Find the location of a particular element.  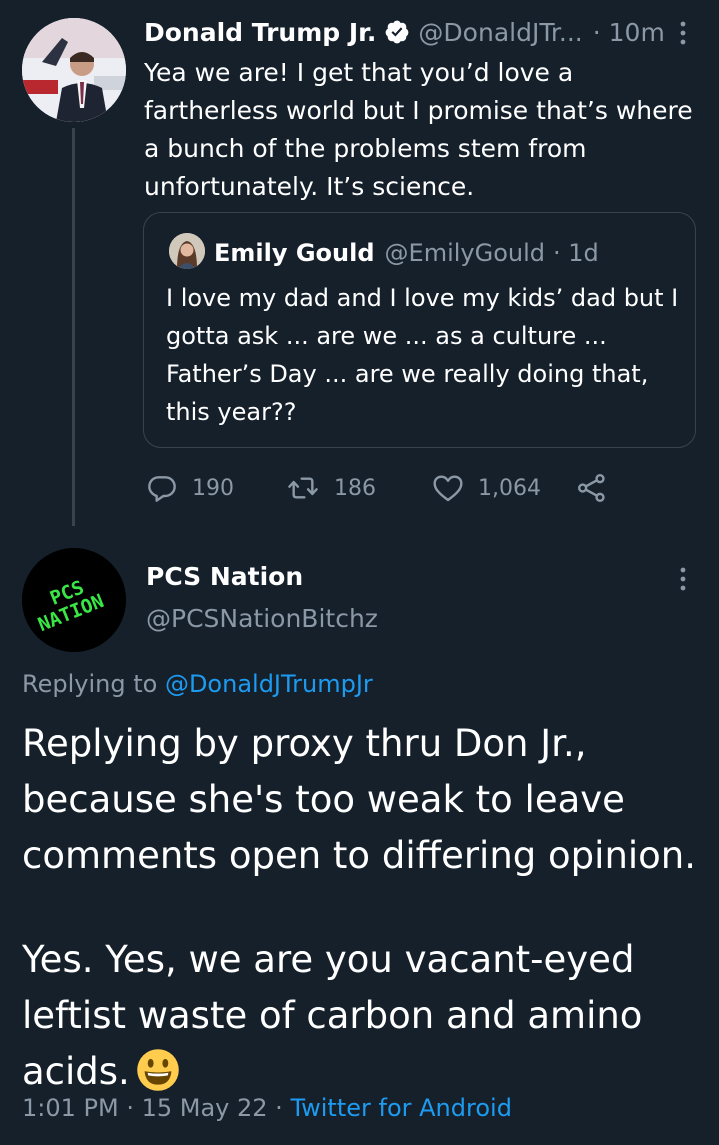

pcs-nation-avatar: PCS NATION is located at coordinates (74, 600).